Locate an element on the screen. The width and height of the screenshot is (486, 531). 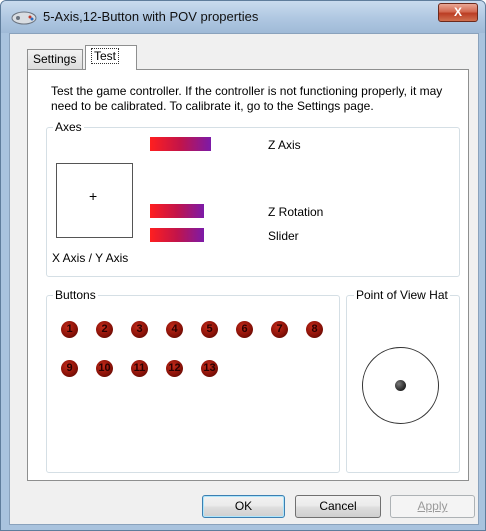
z-axis-label: Z Axis is located at coordinates (284, 145).